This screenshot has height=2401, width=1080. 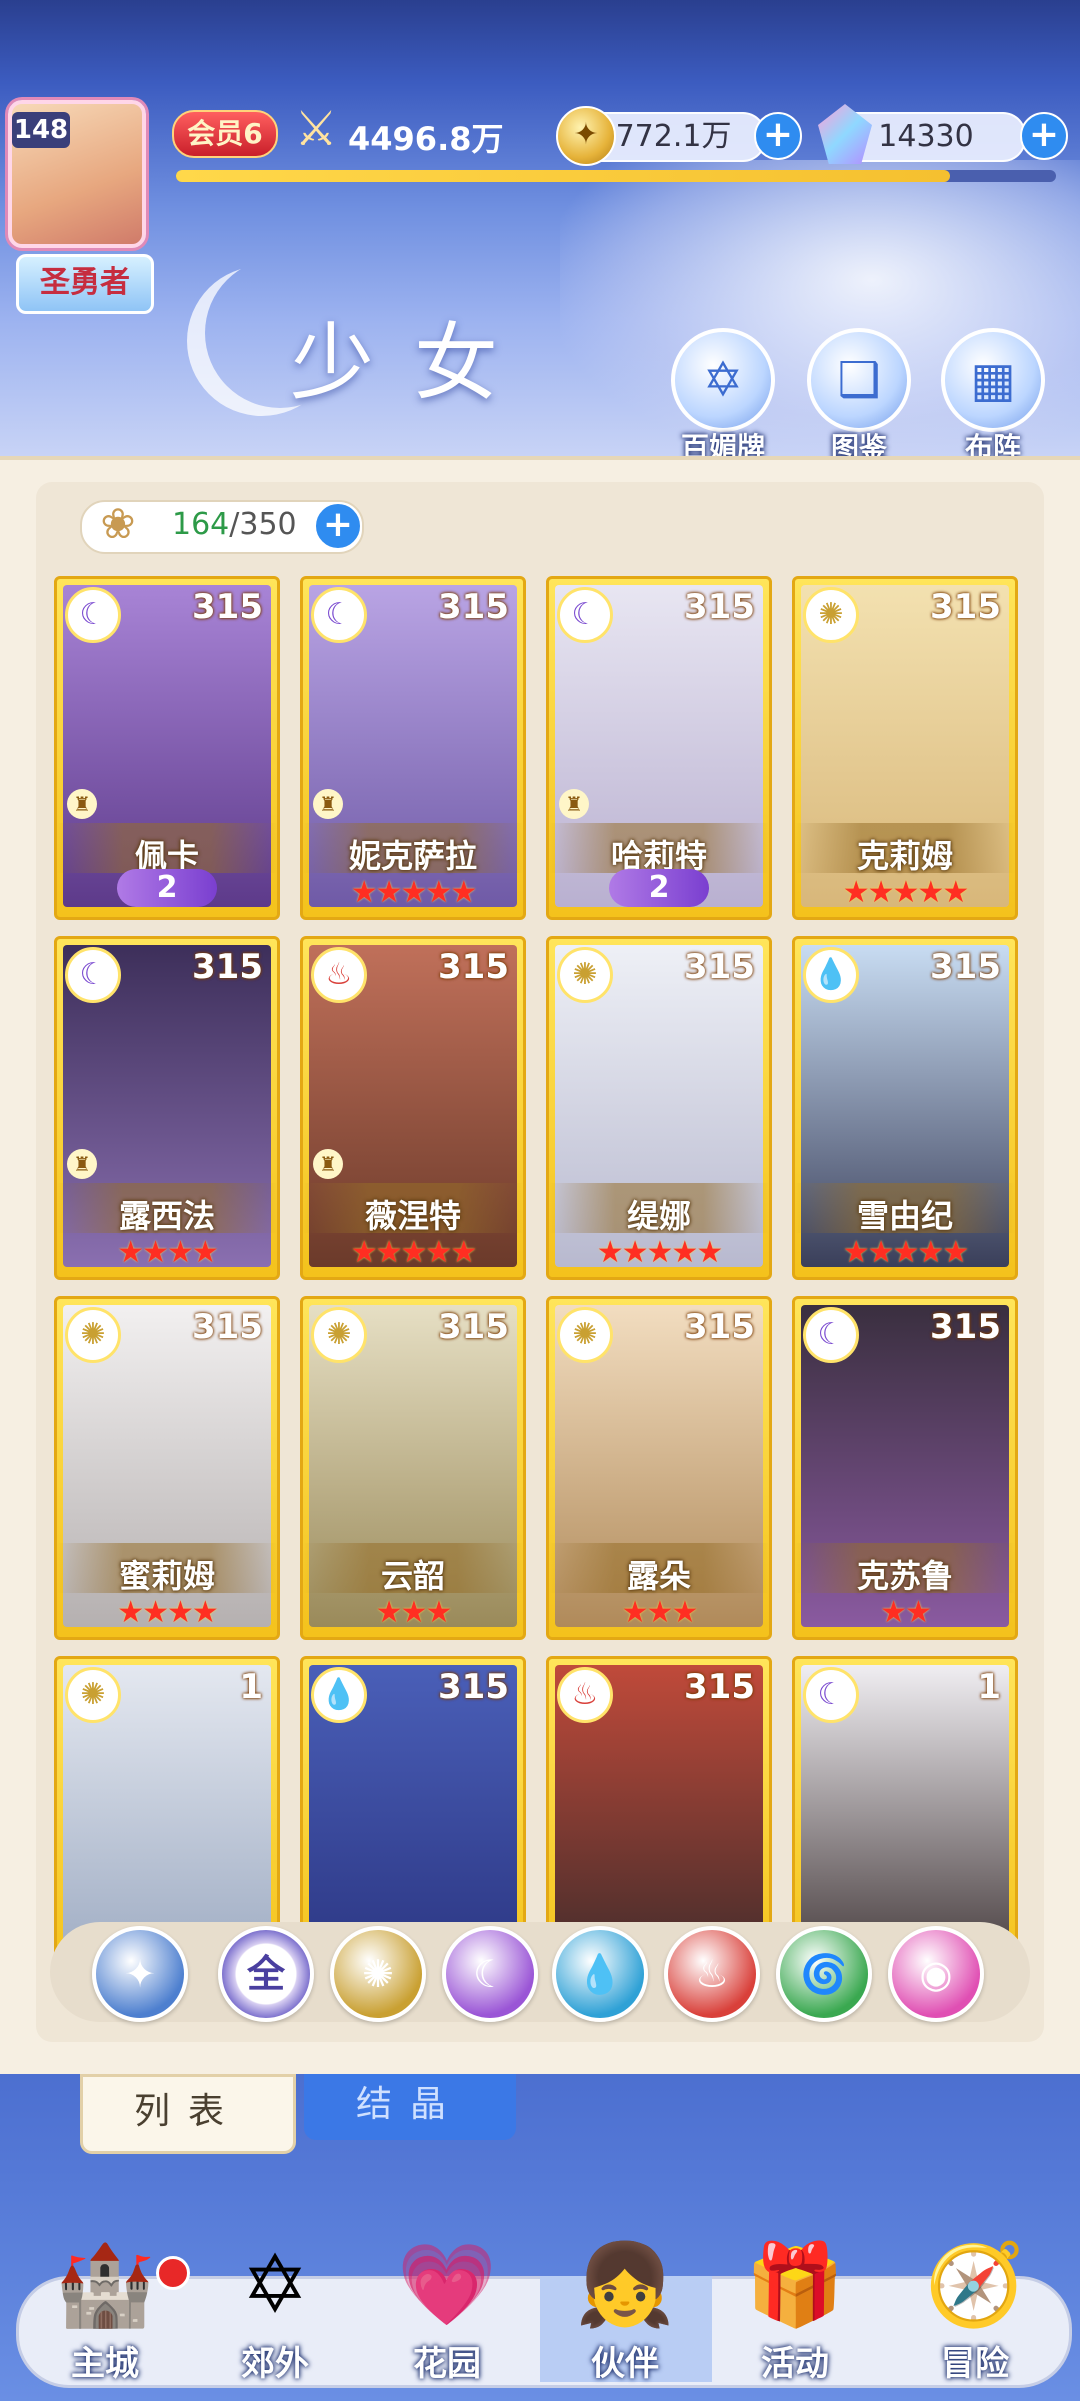 What do you see at coordinates (413, 1108) in the screenshot?
I see `partner-card: ♨ 315 ♜ 薇涅特 ★★★★★` at bounding box center [413, 1108].